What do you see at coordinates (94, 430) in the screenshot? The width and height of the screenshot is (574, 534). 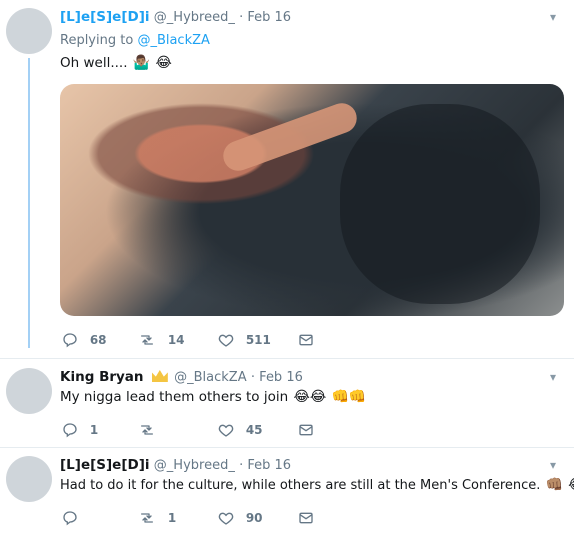 I see `reply-count: 1` at bounding box center [94, 430].